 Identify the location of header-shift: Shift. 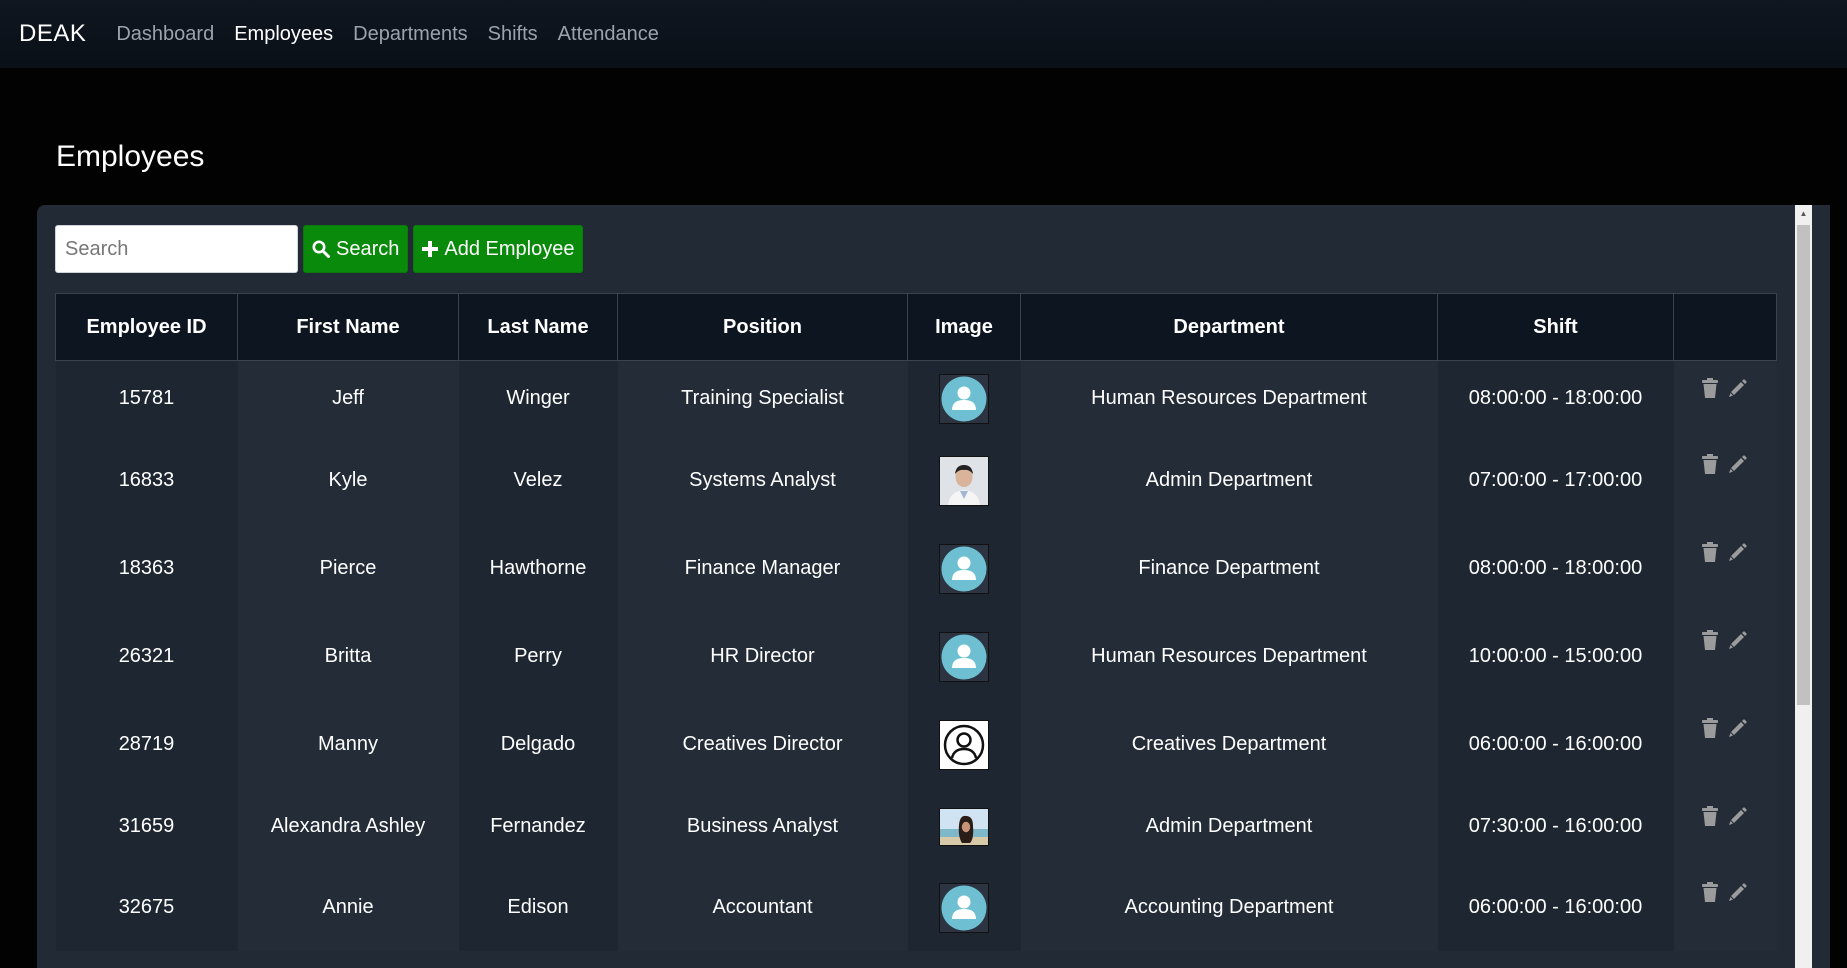
(1555, 327).